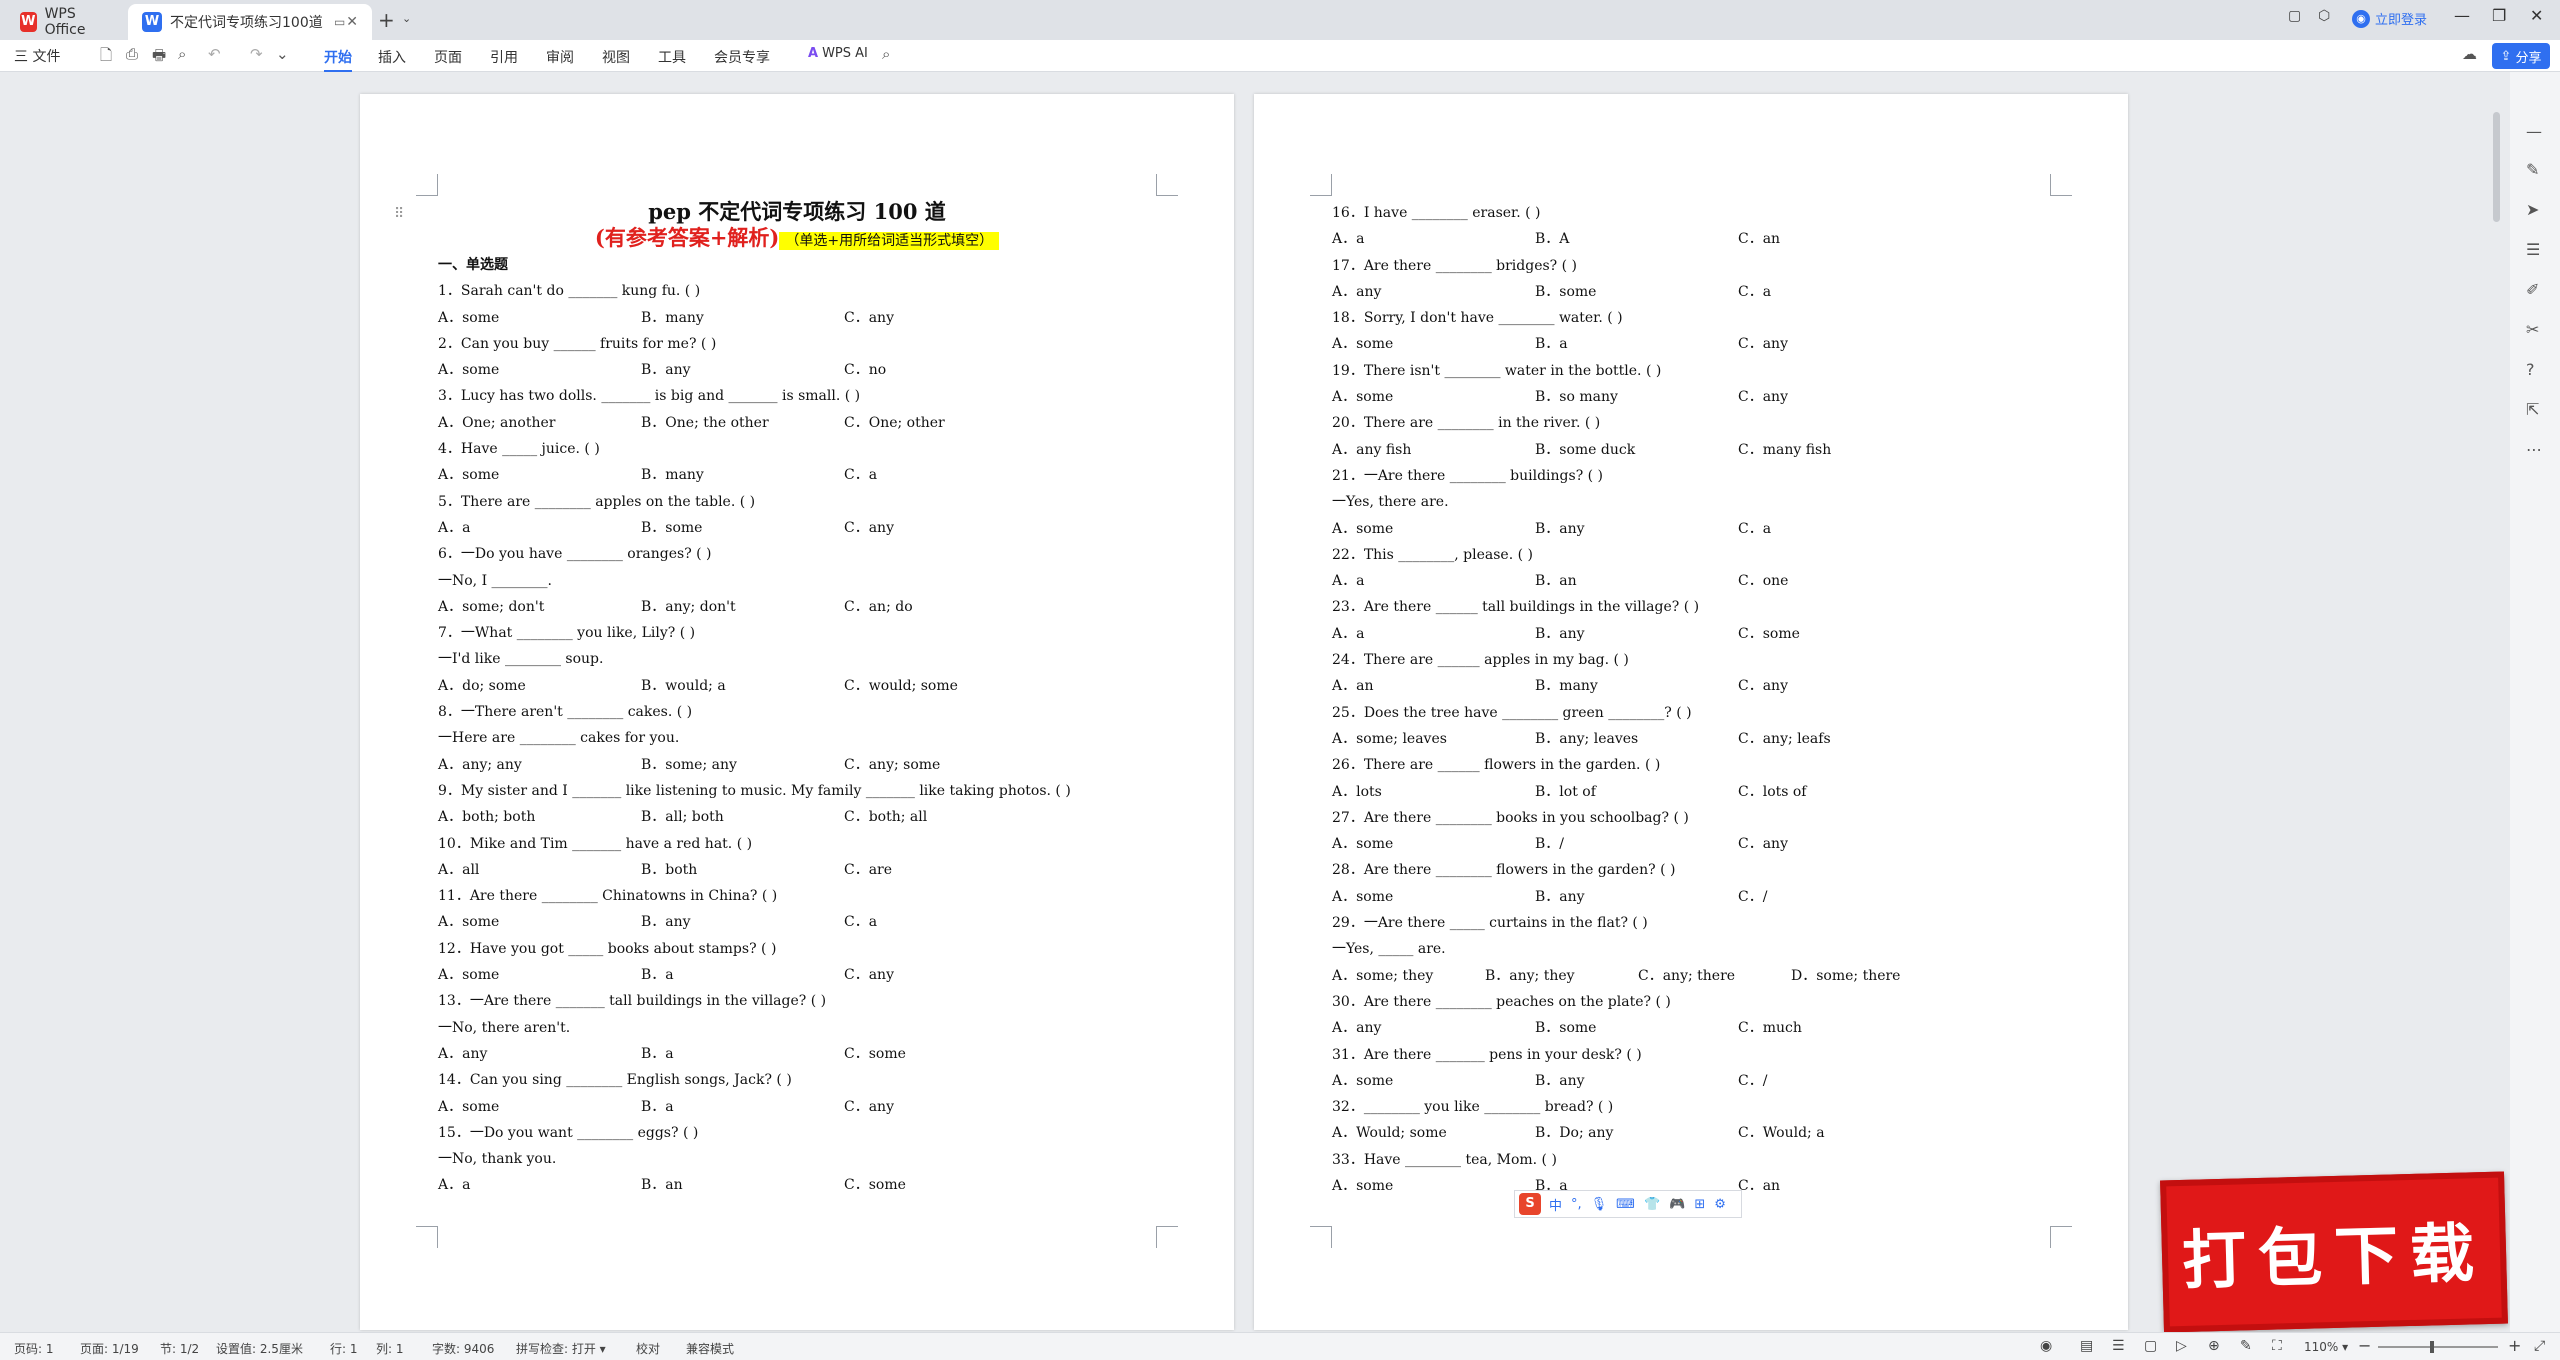 The height and width of the screenshot is (1360, 2560). What do you see at coordinates (1720, 1204) in the screenshot?
I see `settings-icon: ⚙` at bounding box center [1720, 1204].